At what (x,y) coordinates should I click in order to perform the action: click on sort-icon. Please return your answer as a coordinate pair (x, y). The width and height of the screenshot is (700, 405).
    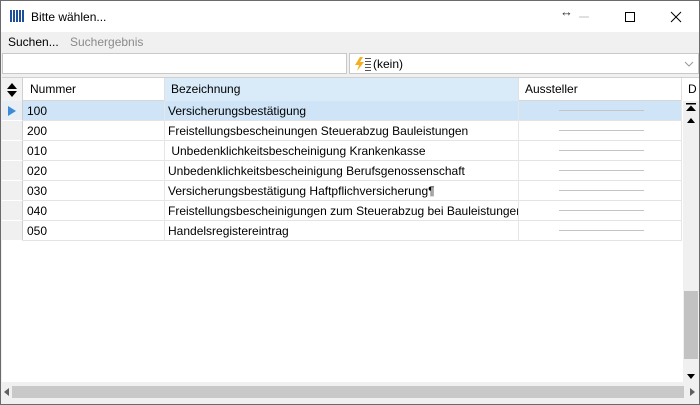
    Looking at the image, I should click on (12, 89).